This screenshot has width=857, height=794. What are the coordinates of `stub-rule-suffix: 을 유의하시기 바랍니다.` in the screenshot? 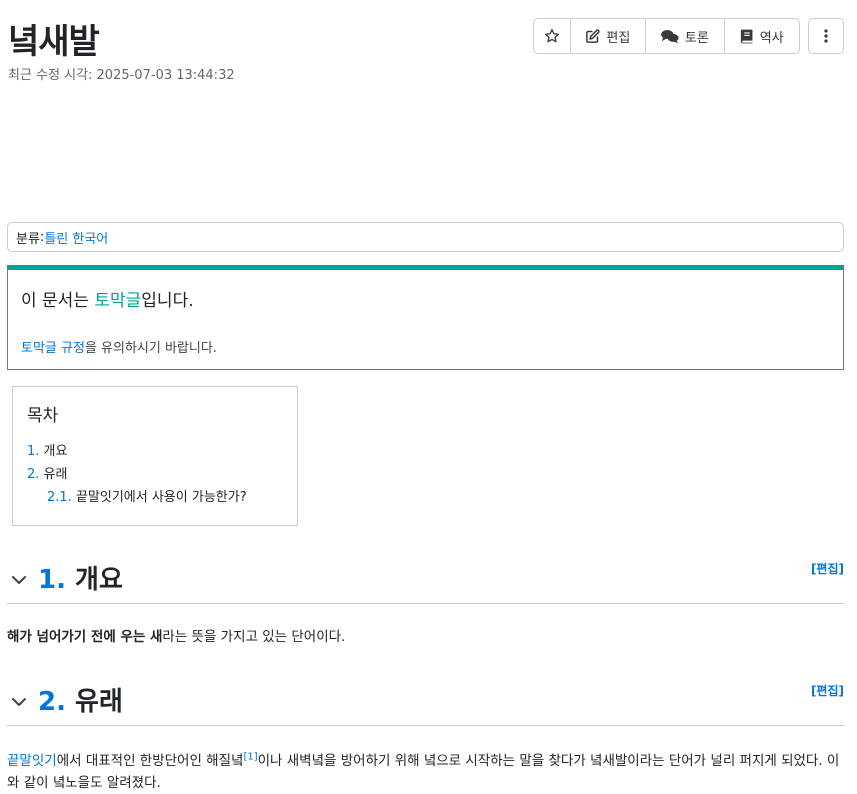 It's located at (150, 348).